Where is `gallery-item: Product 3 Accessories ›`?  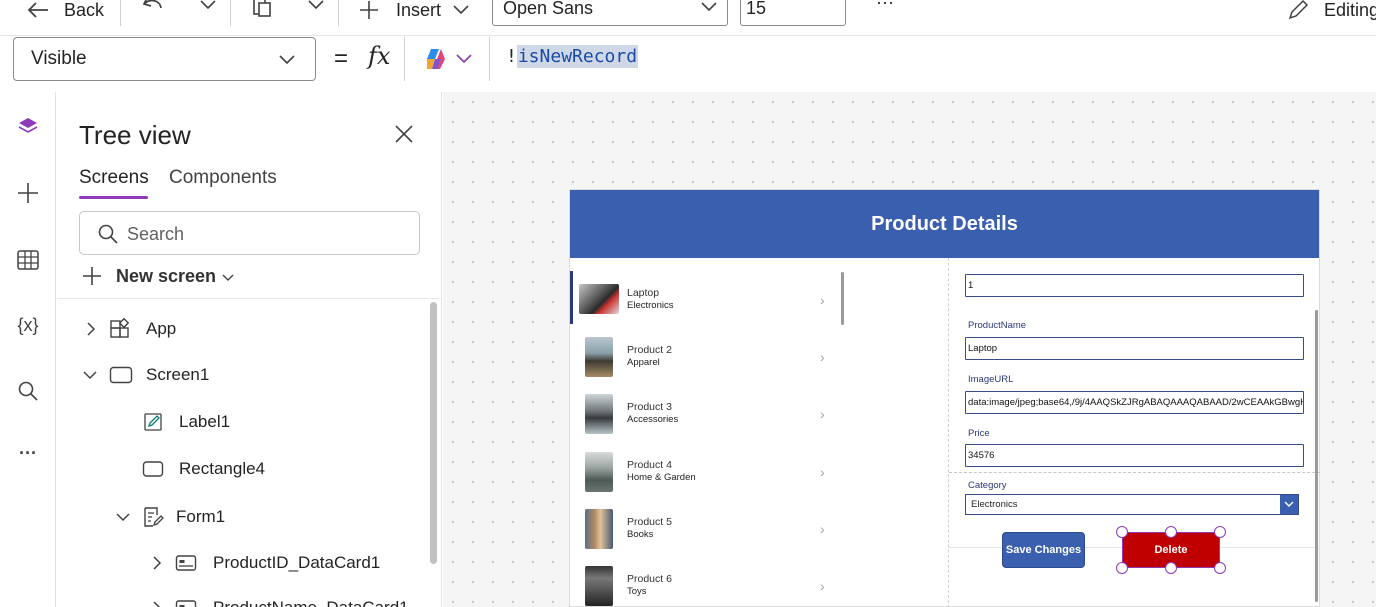
gallery-item: Product 3 Accessories › is located at coordinates (707, 414).